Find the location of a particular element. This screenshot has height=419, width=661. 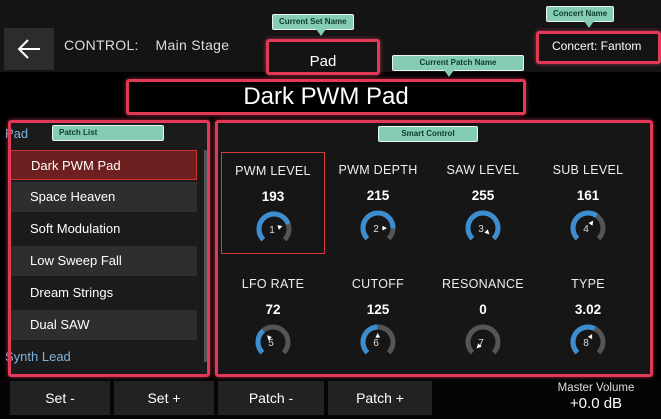

patch-minus-button: Patch - is located at coordinates (271, 398).